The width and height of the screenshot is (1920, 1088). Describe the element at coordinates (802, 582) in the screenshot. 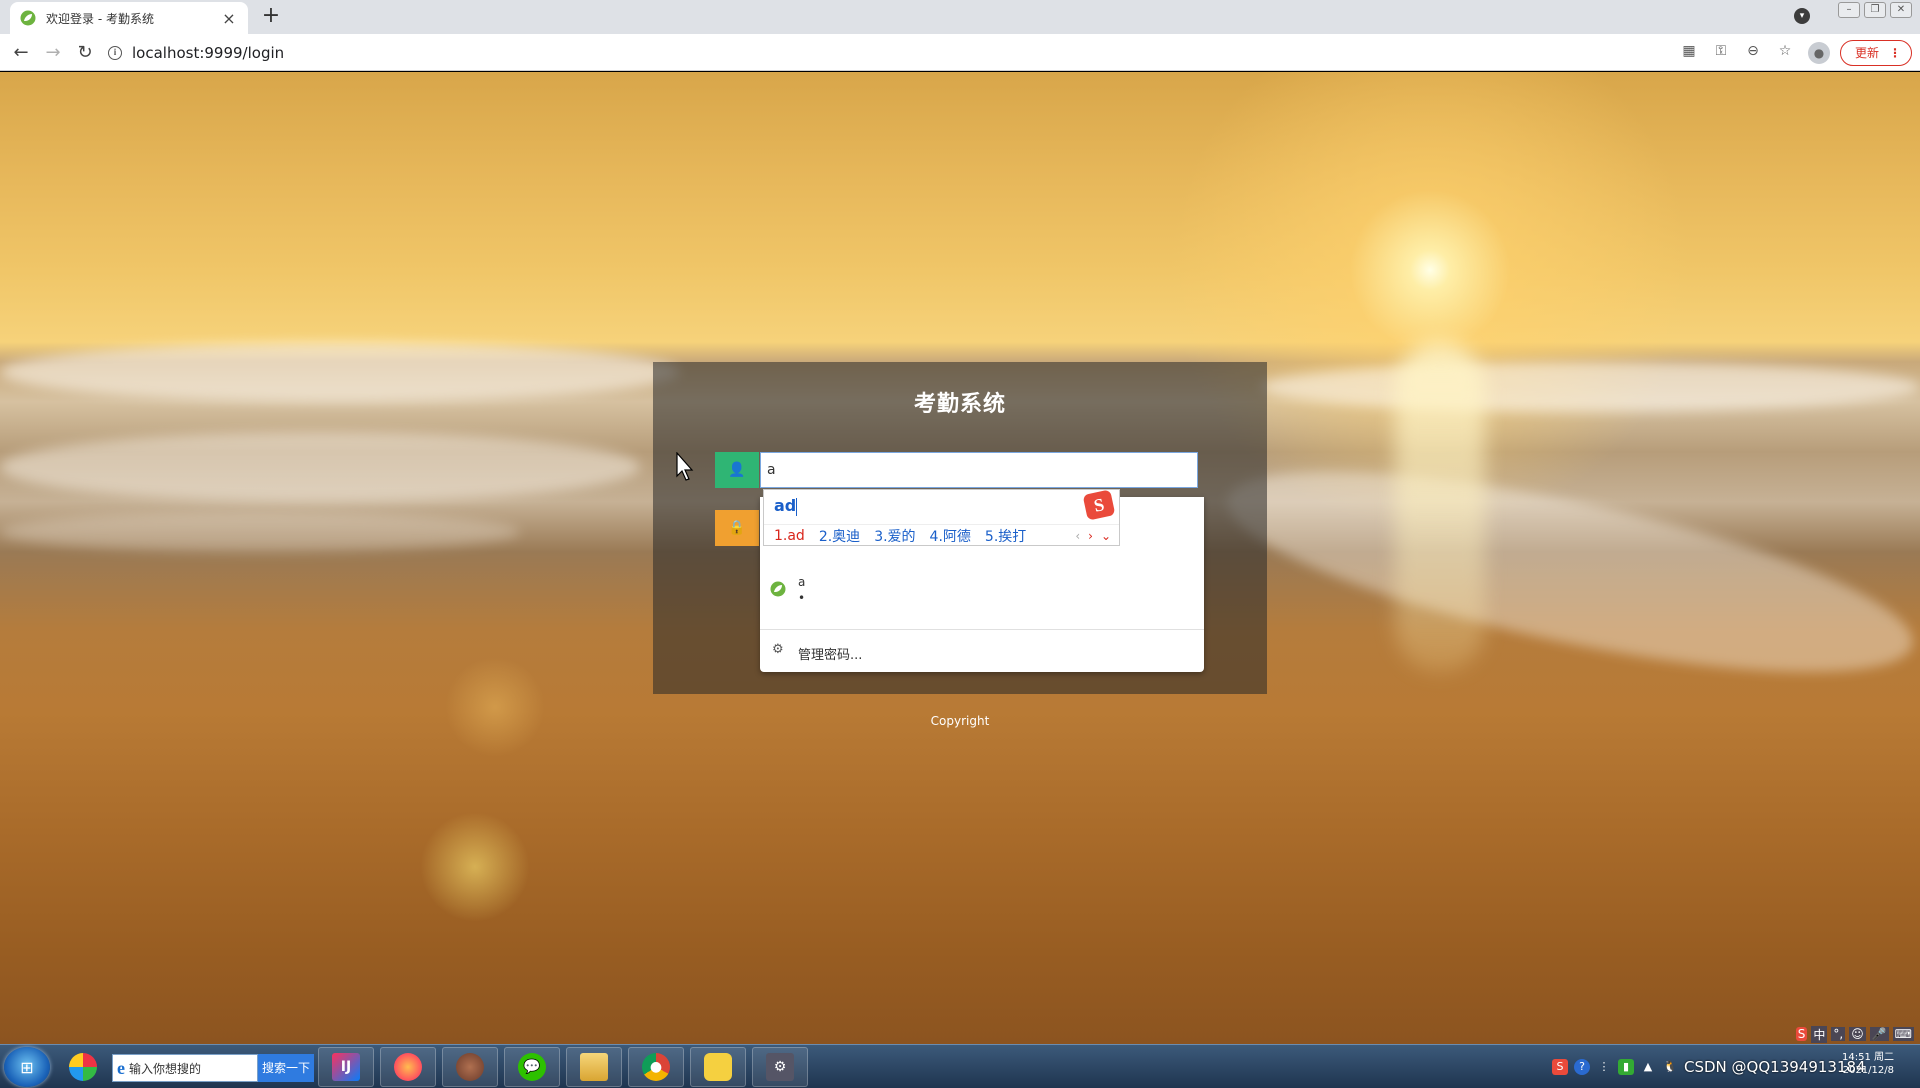

I see `suggestion-username: a` at that location.